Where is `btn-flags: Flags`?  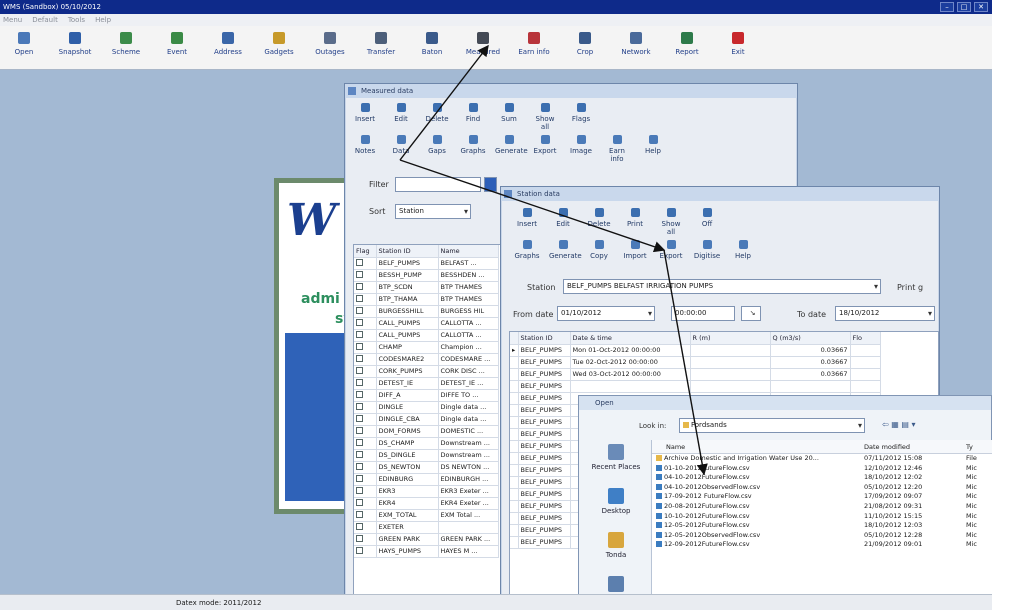 btn-flags: Flags is located at coordinates (581, 113).